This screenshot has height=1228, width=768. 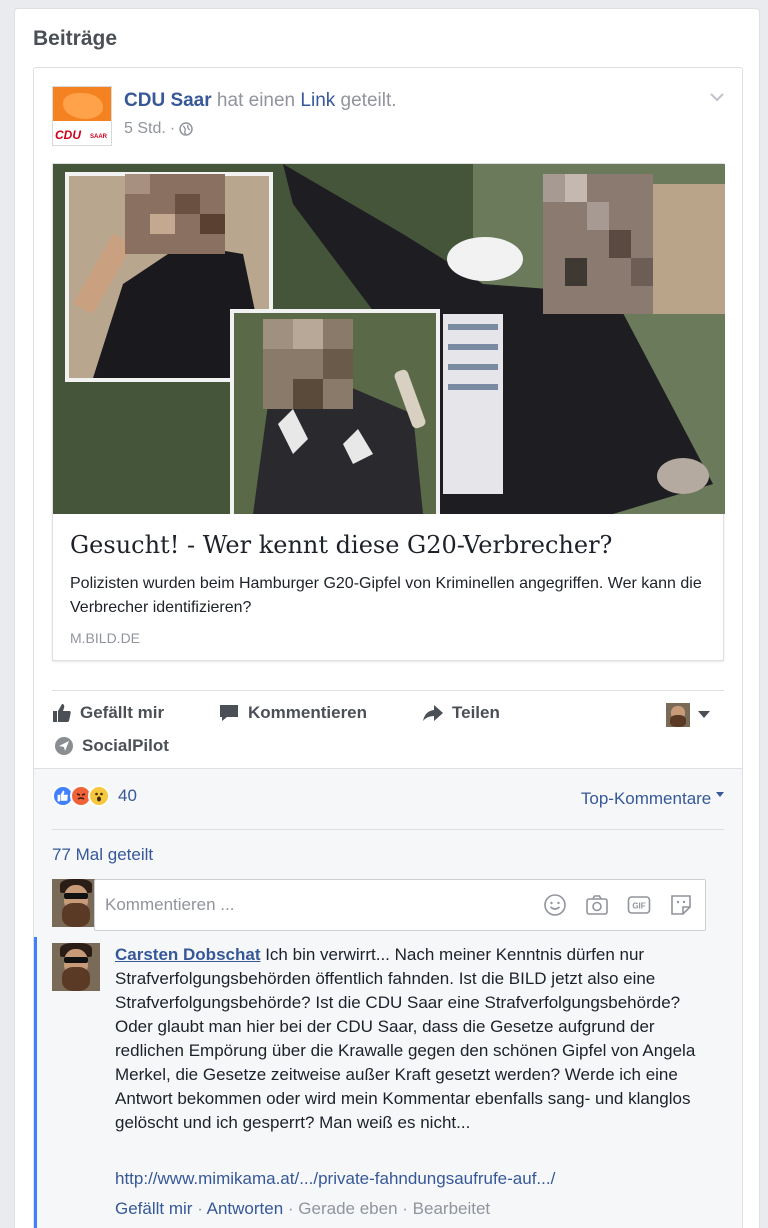 I want to click on logo-subtext: SAAR, so click(x=98, y=137).